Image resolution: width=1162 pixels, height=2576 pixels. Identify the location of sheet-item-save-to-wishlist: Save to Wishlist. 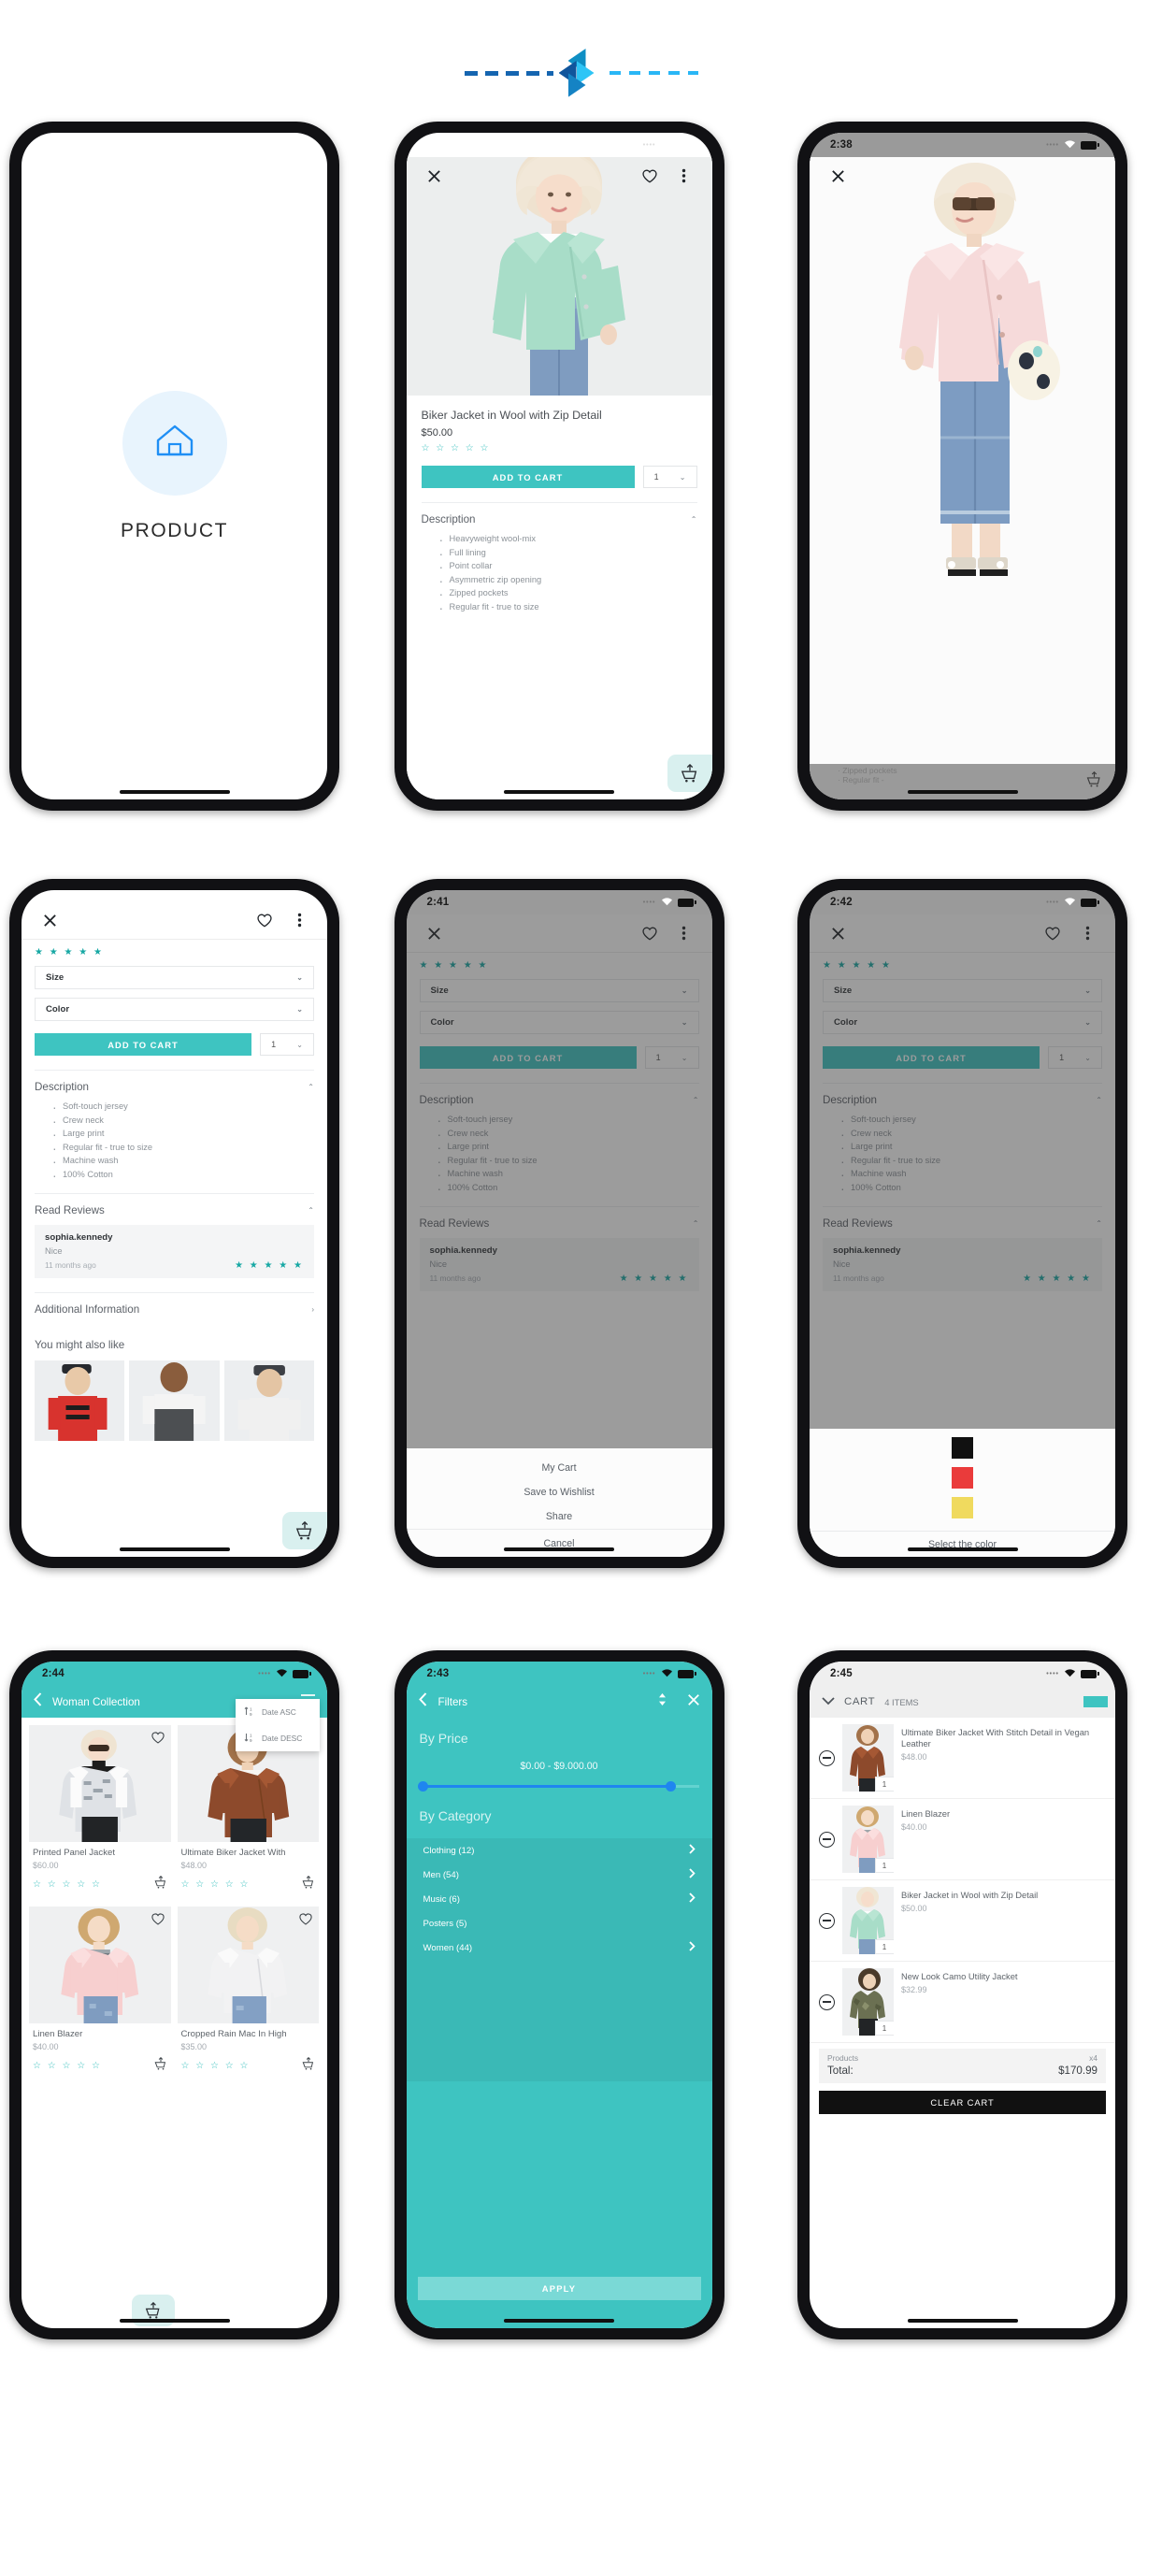
(559, 1492).